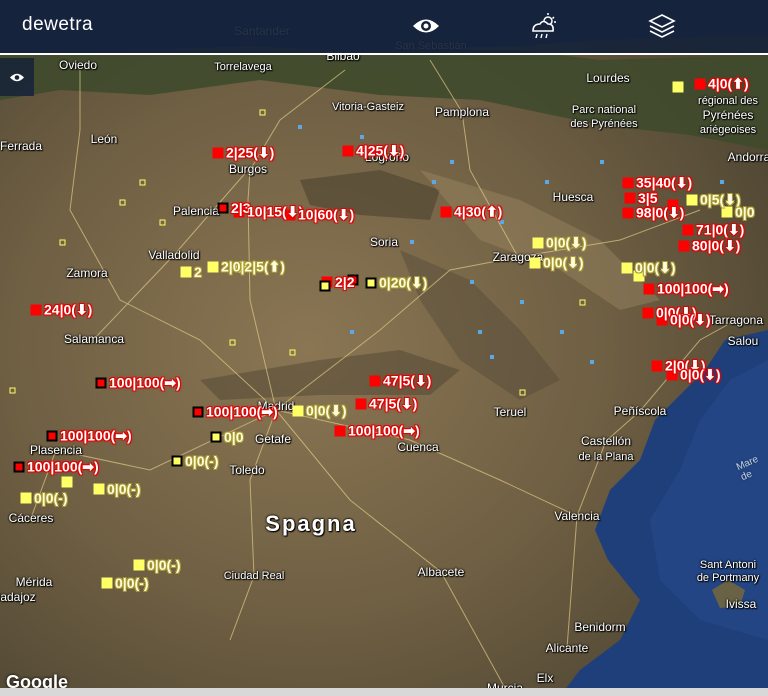 This screenshot has height=696, width=768. What do you see at coordinates (198, 272) in the screenshot?
I see `station-label: 2` at bounding box center [198, 272].